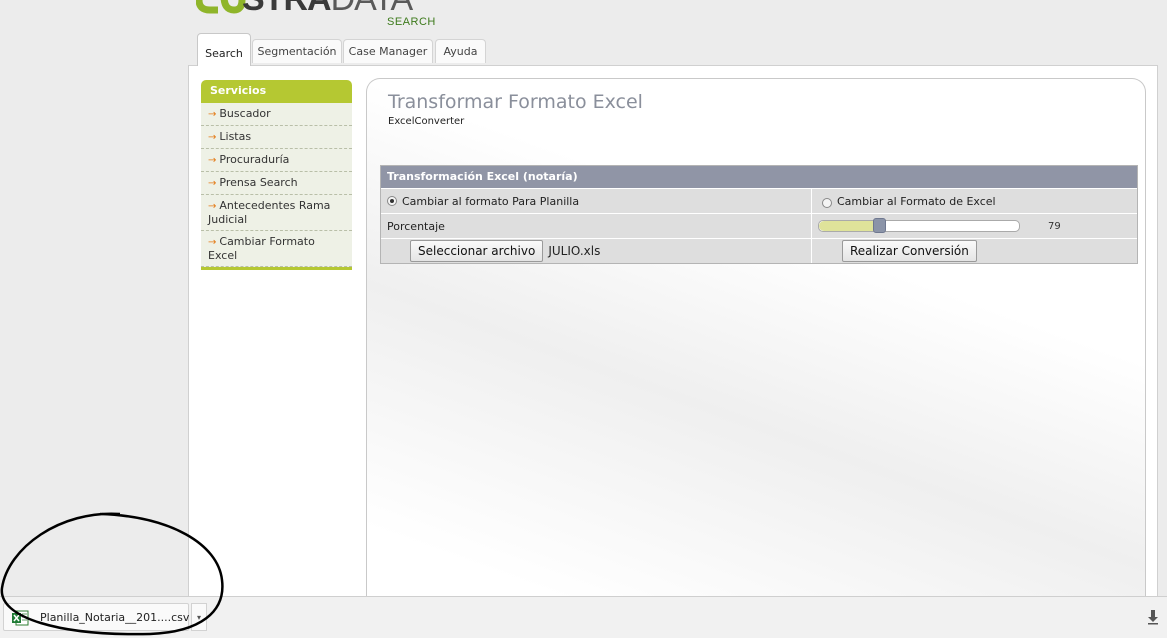  What do you see at coordinates (515, 102) in the screenshot?
I see `page-title: Transformar Formato Excel` at bounding box center [515, 102].